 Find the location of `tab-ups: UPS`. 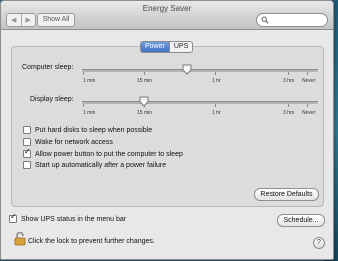

tab-ups: UPS is located at coordinates (180, 47).